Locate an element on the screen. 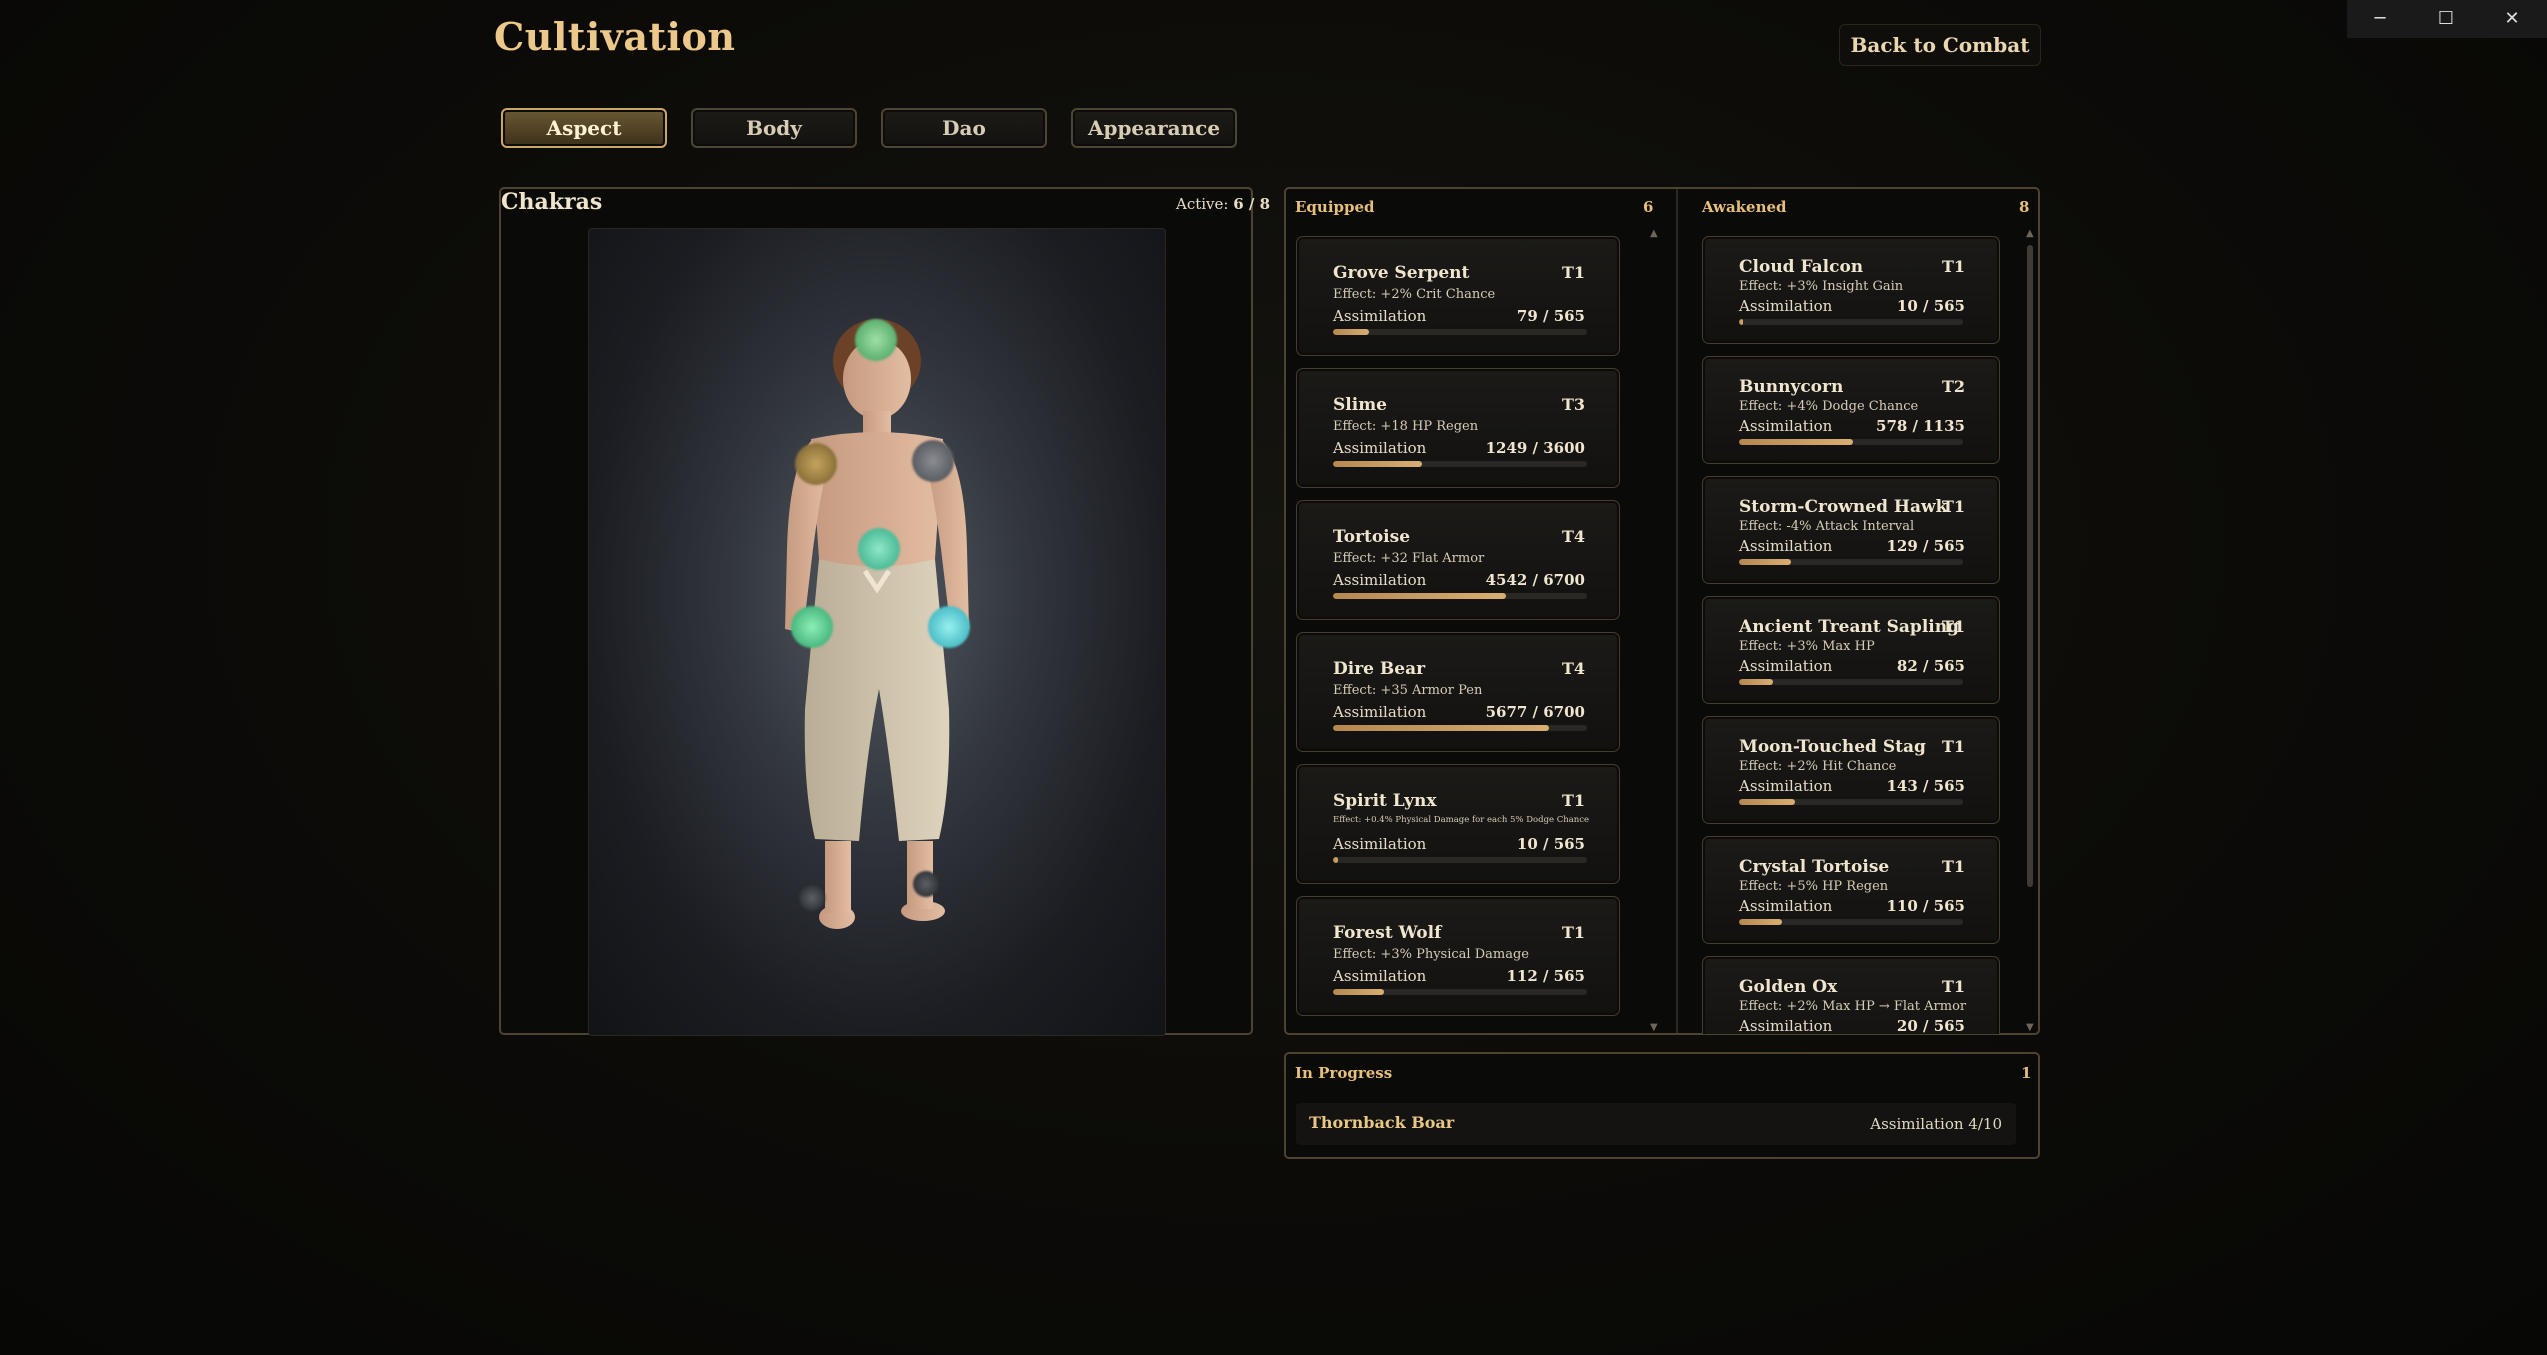 The image size is (2547, 1355). card-assimilation-value: 578 / 1135 is located at coordinates (1920, 426).